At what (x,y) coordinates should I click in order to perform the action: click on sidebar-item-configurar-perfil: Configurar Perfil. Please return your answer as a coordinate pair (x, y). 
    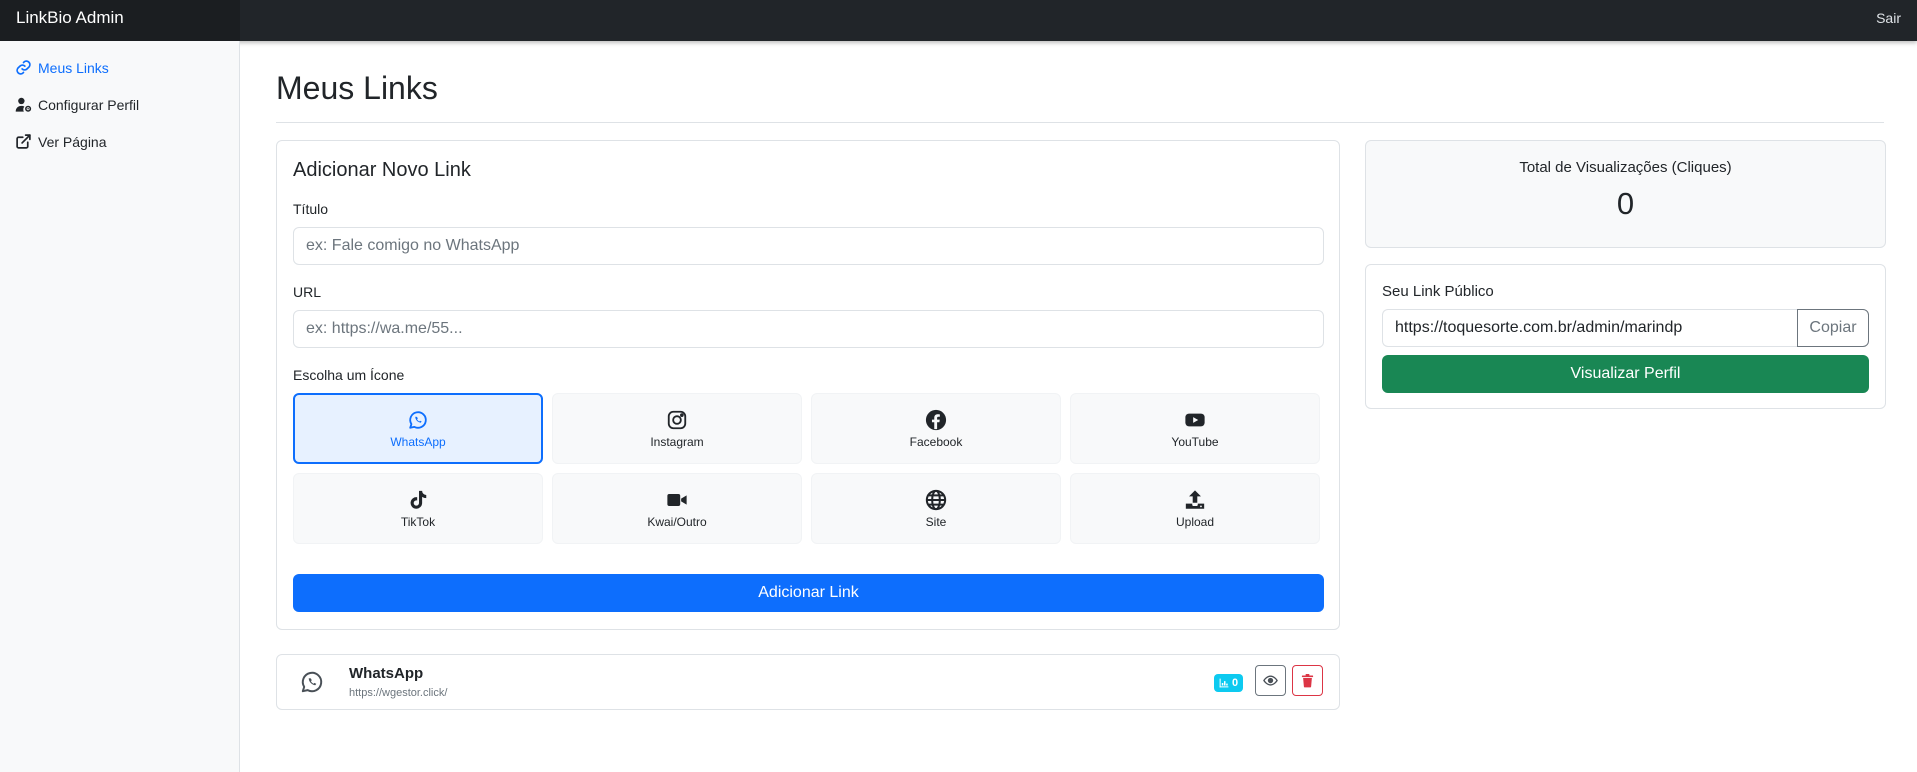
    Looking at the image, I should click on (77, 104).